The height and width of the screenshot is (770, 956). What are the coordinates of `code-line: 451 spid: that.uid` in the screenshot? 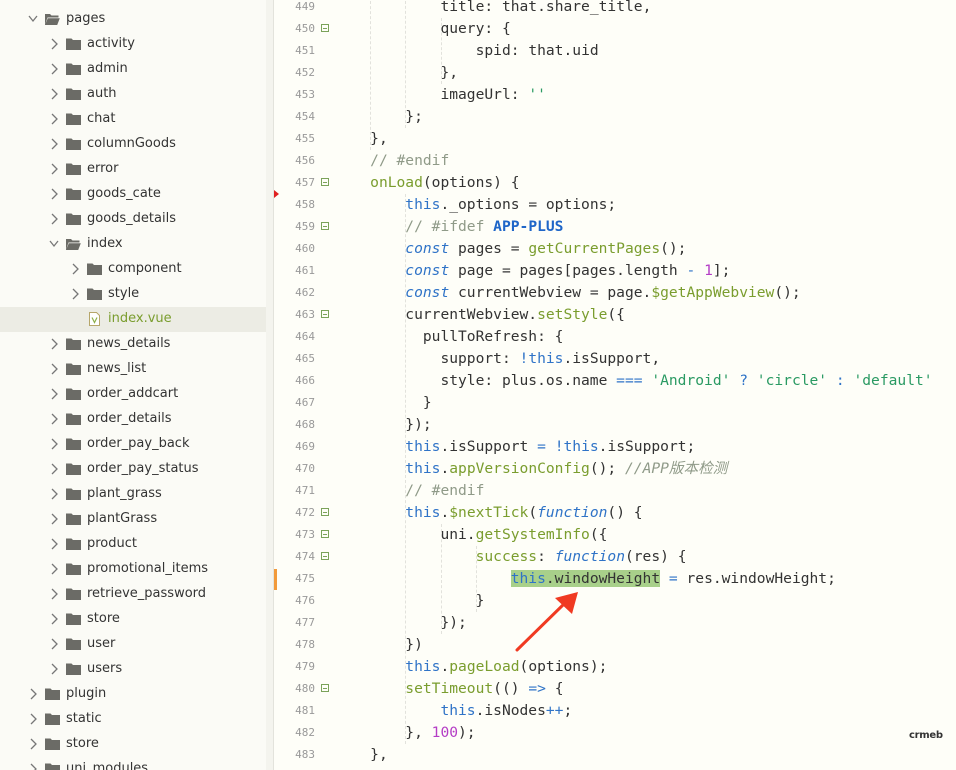 It's located at (615, 51).